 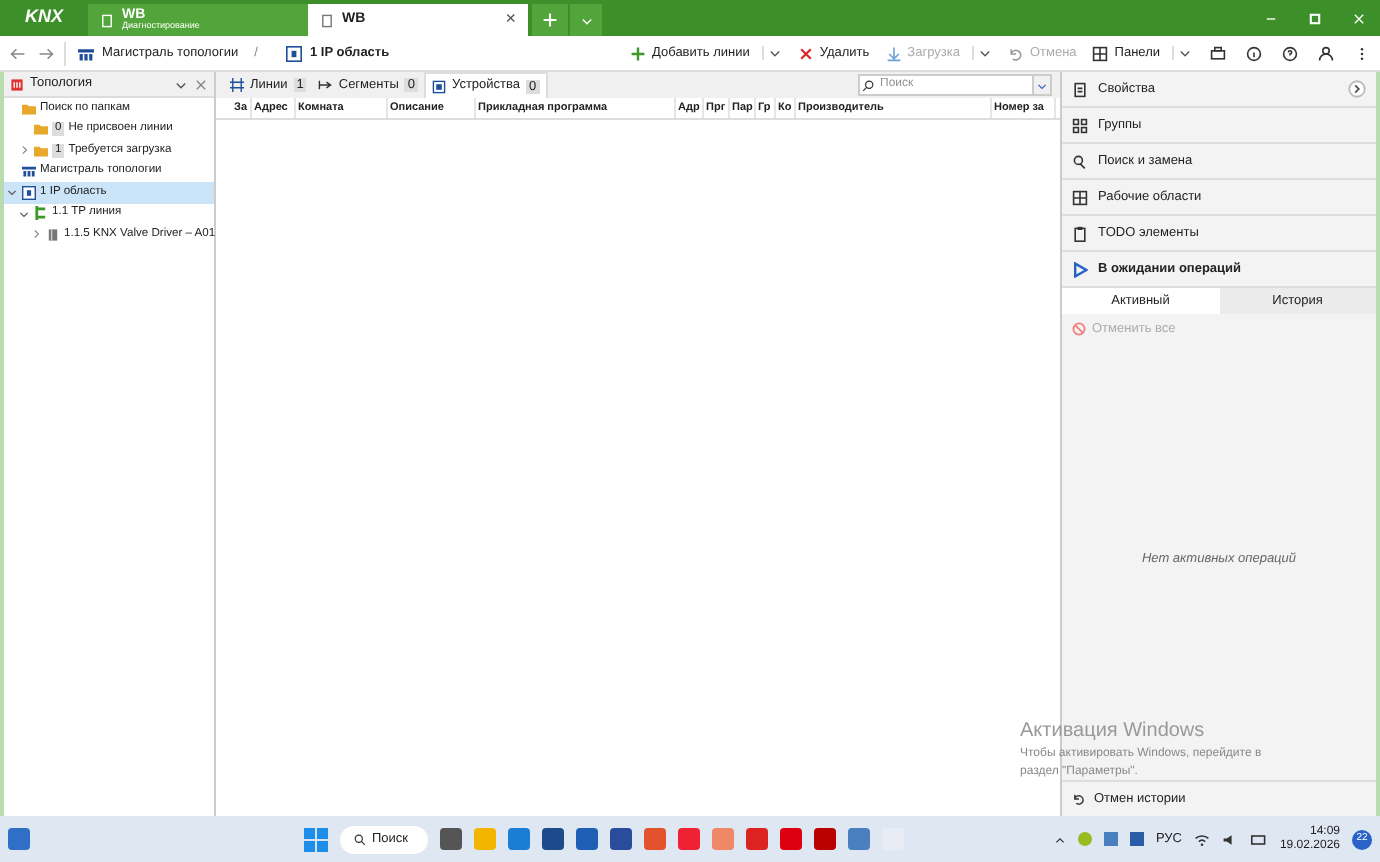 I want to click on dropdown-button, so click(x=1043, y=85).